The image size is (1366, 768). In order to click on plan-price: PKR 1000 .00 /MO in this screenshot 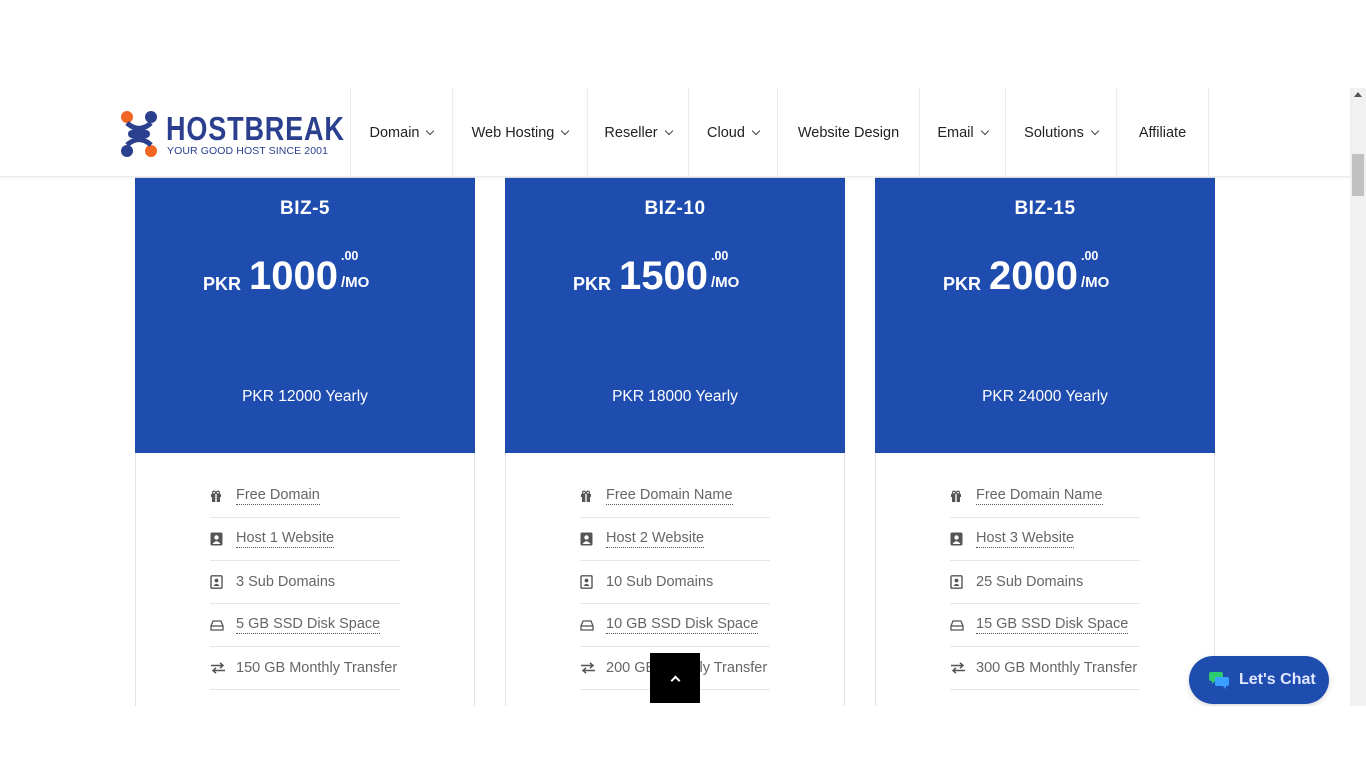, I will do `click(305, 275)`.